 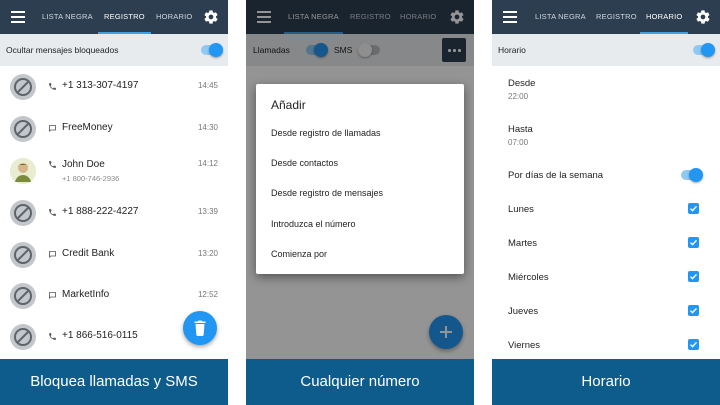 I want to click on row-title: +1 866-516-0115, so click(x=100, y=335).